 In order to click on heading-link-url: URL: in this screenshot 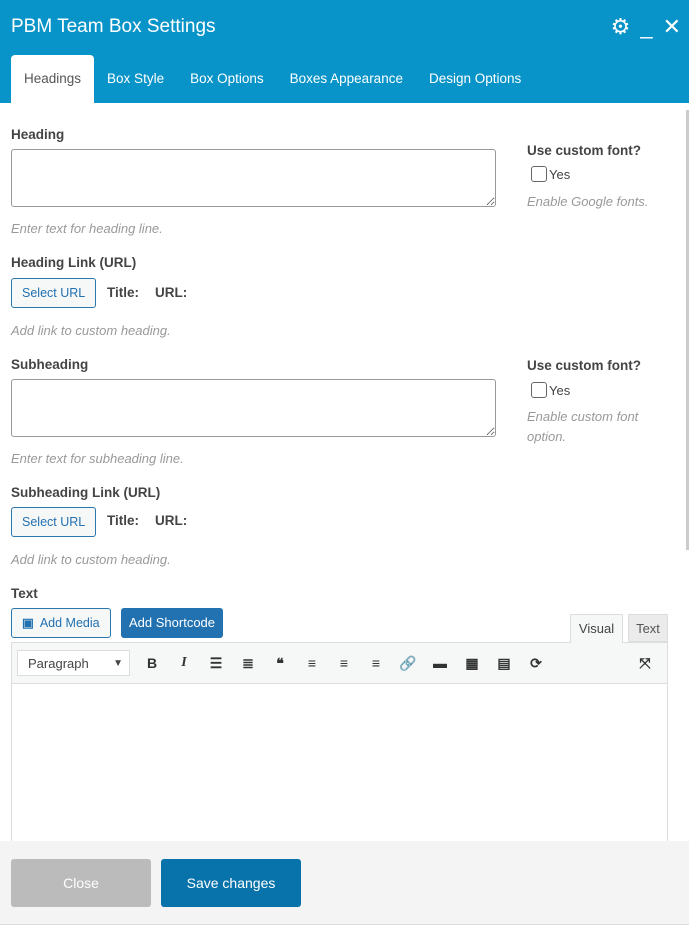, I will do `click(171, 292)`.